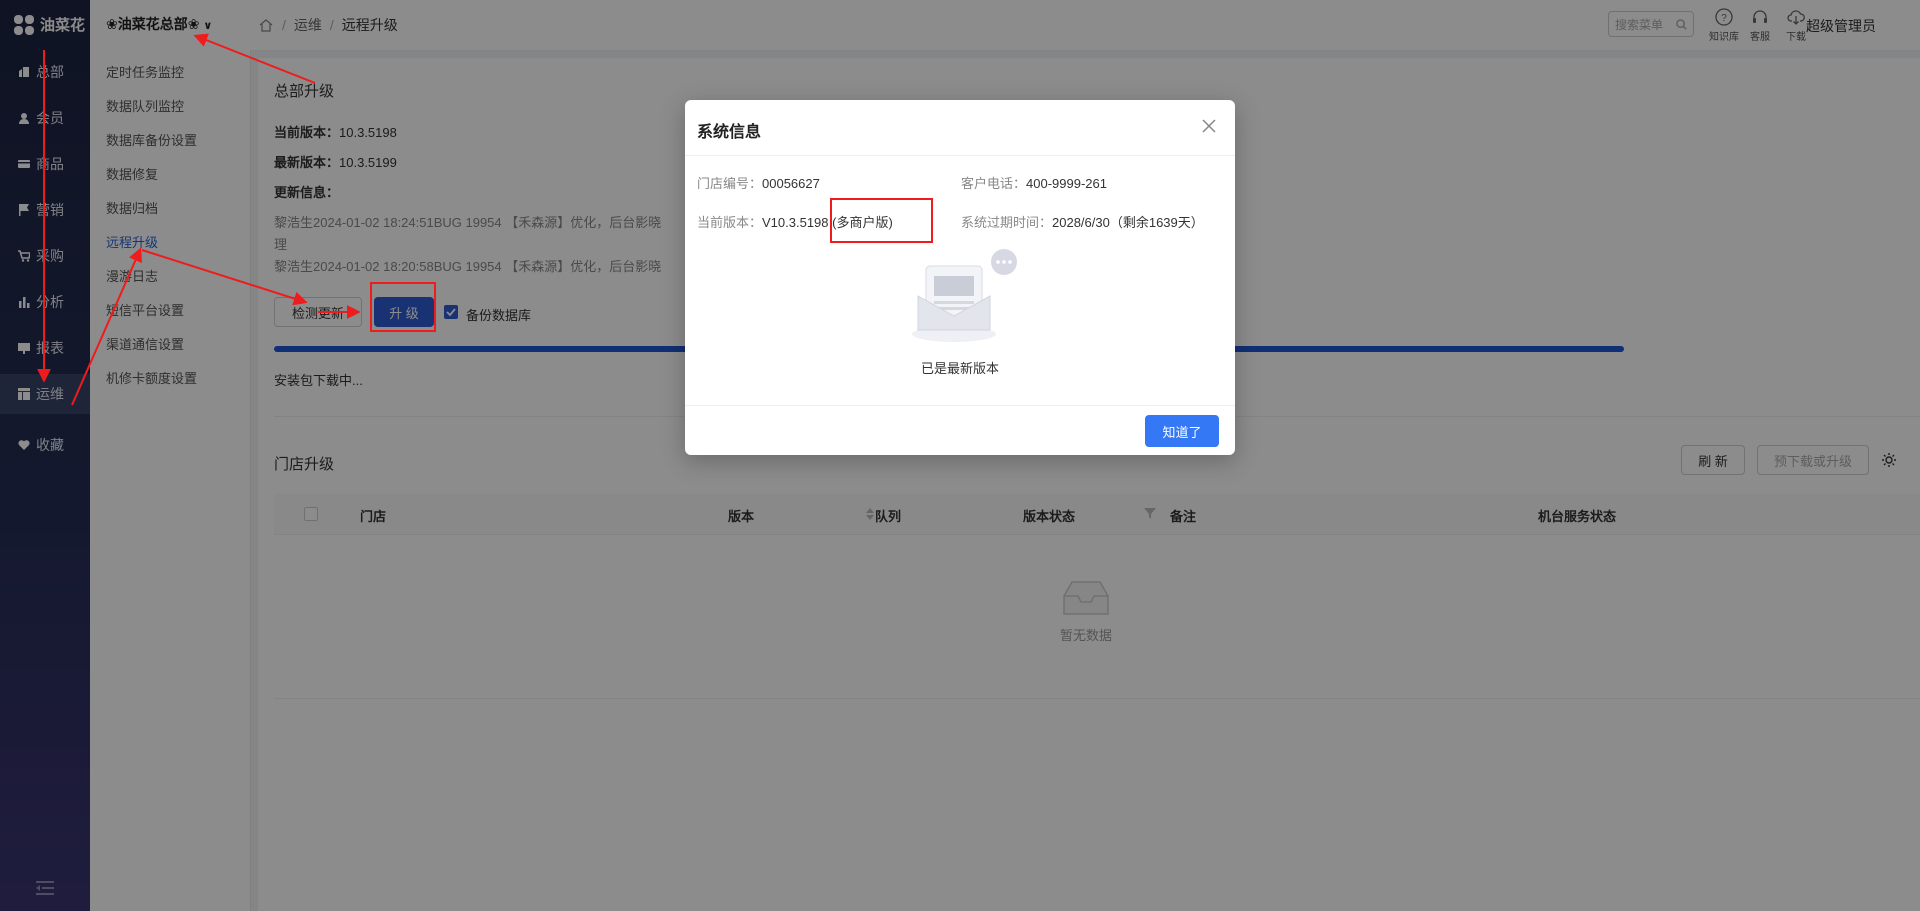 This screenshot has height=911, width=1920. I want to click on version-label: 当前版本：, so click(730, 222).